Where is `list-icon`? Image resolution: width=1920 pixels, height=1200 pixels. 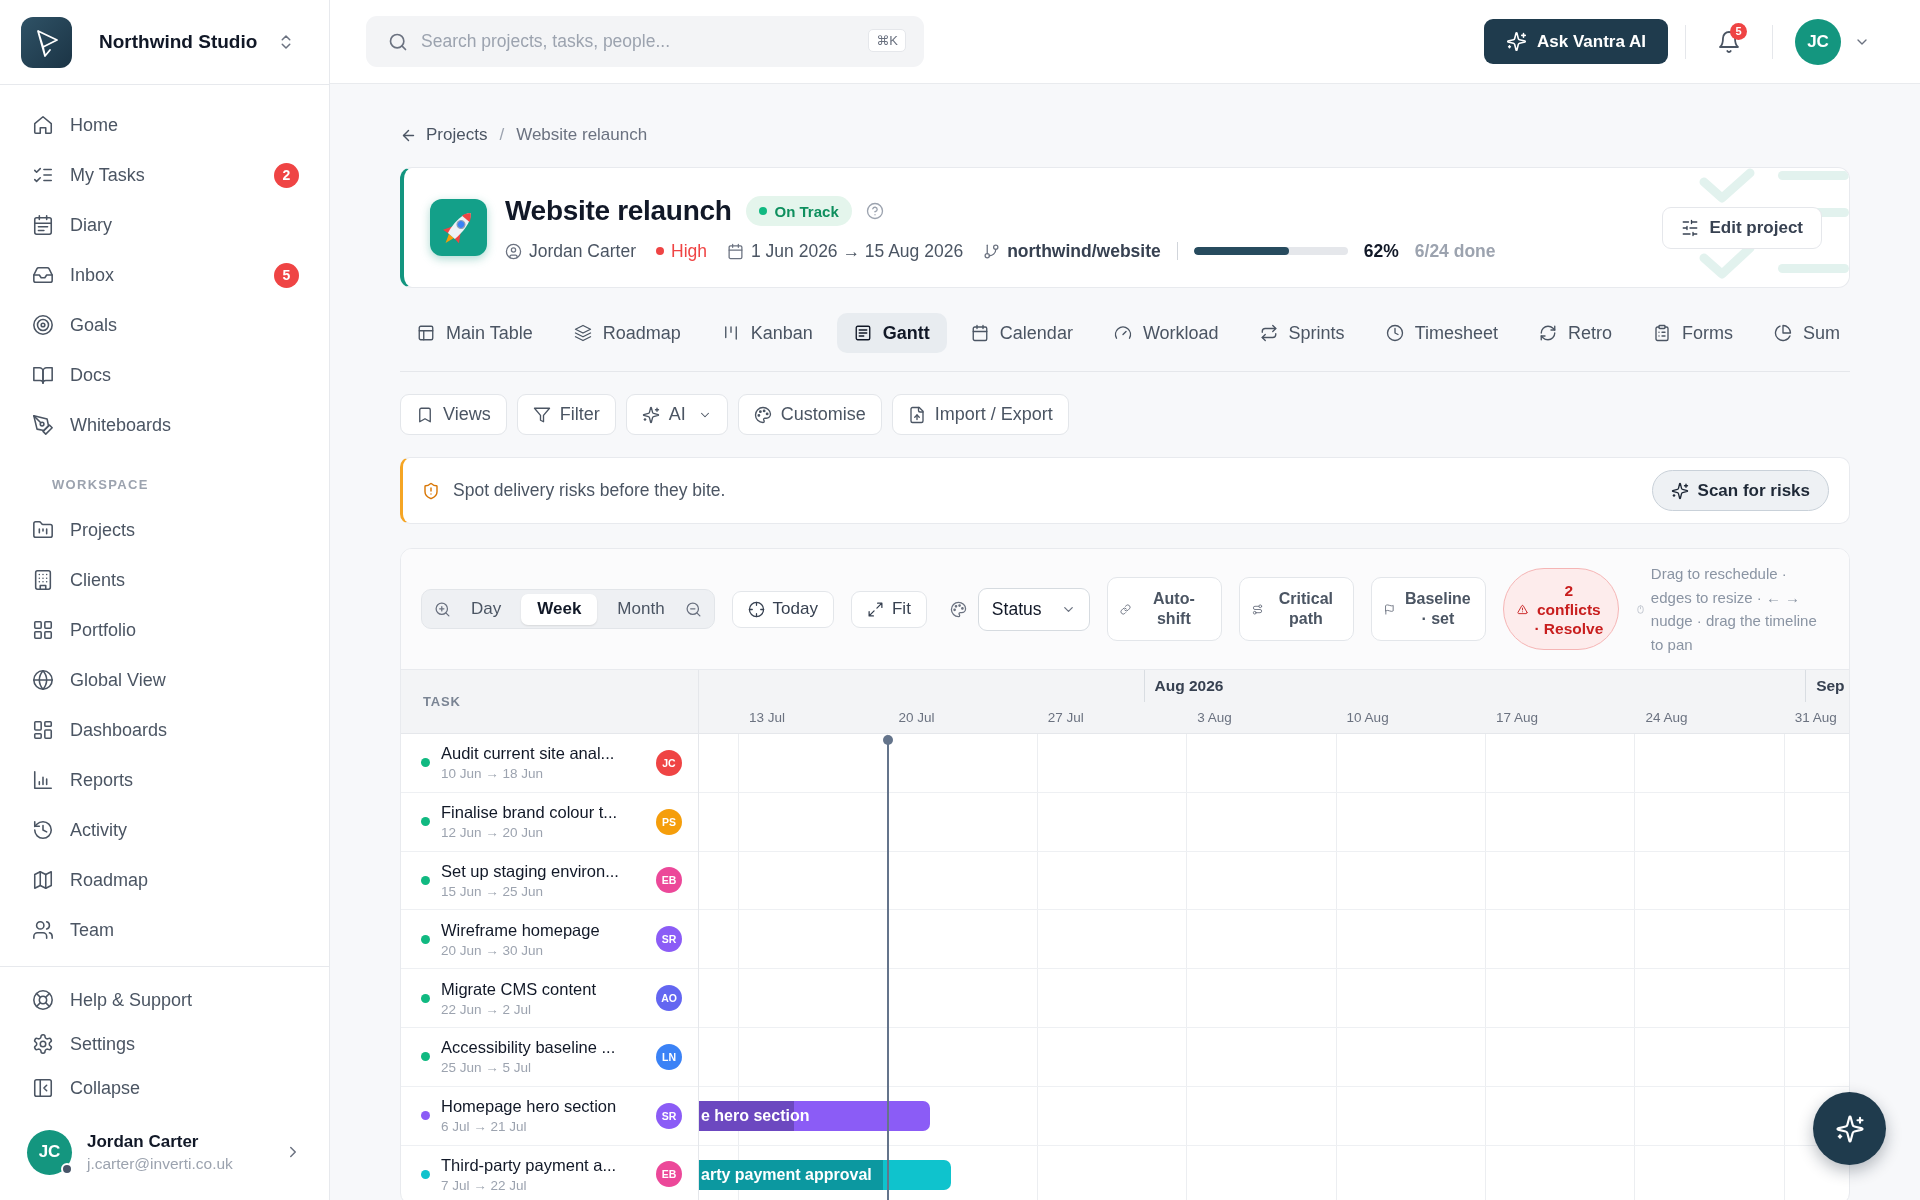
list-icon is located at coordinates (862, 333).